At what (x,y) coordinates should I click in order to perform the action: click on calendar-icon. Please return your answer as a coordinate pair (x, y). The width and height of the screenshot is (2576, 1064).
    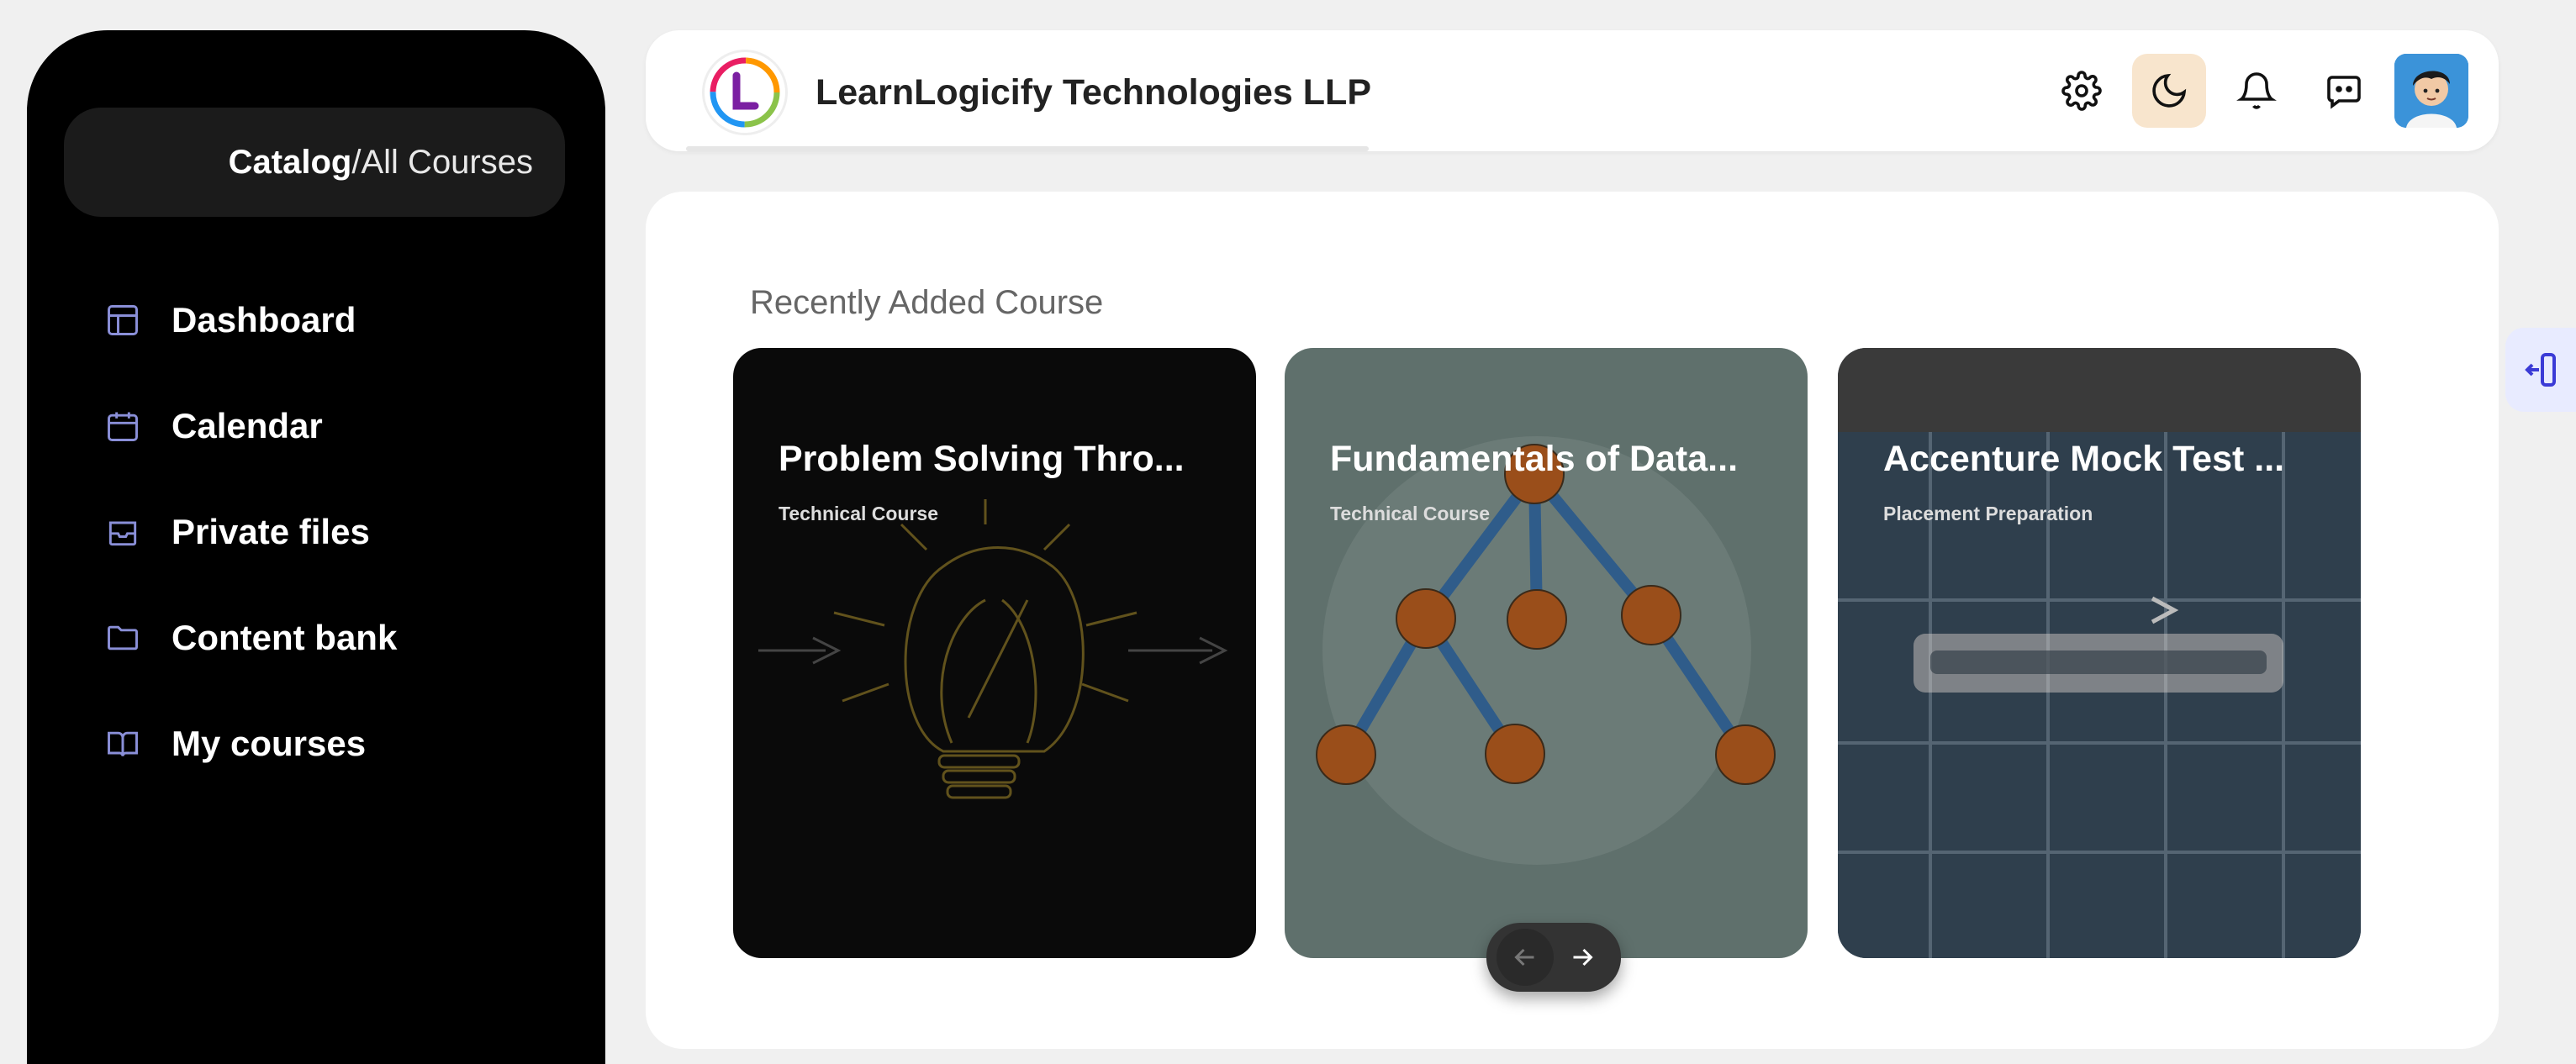
    Looking at the image, I should click on (123, 427).